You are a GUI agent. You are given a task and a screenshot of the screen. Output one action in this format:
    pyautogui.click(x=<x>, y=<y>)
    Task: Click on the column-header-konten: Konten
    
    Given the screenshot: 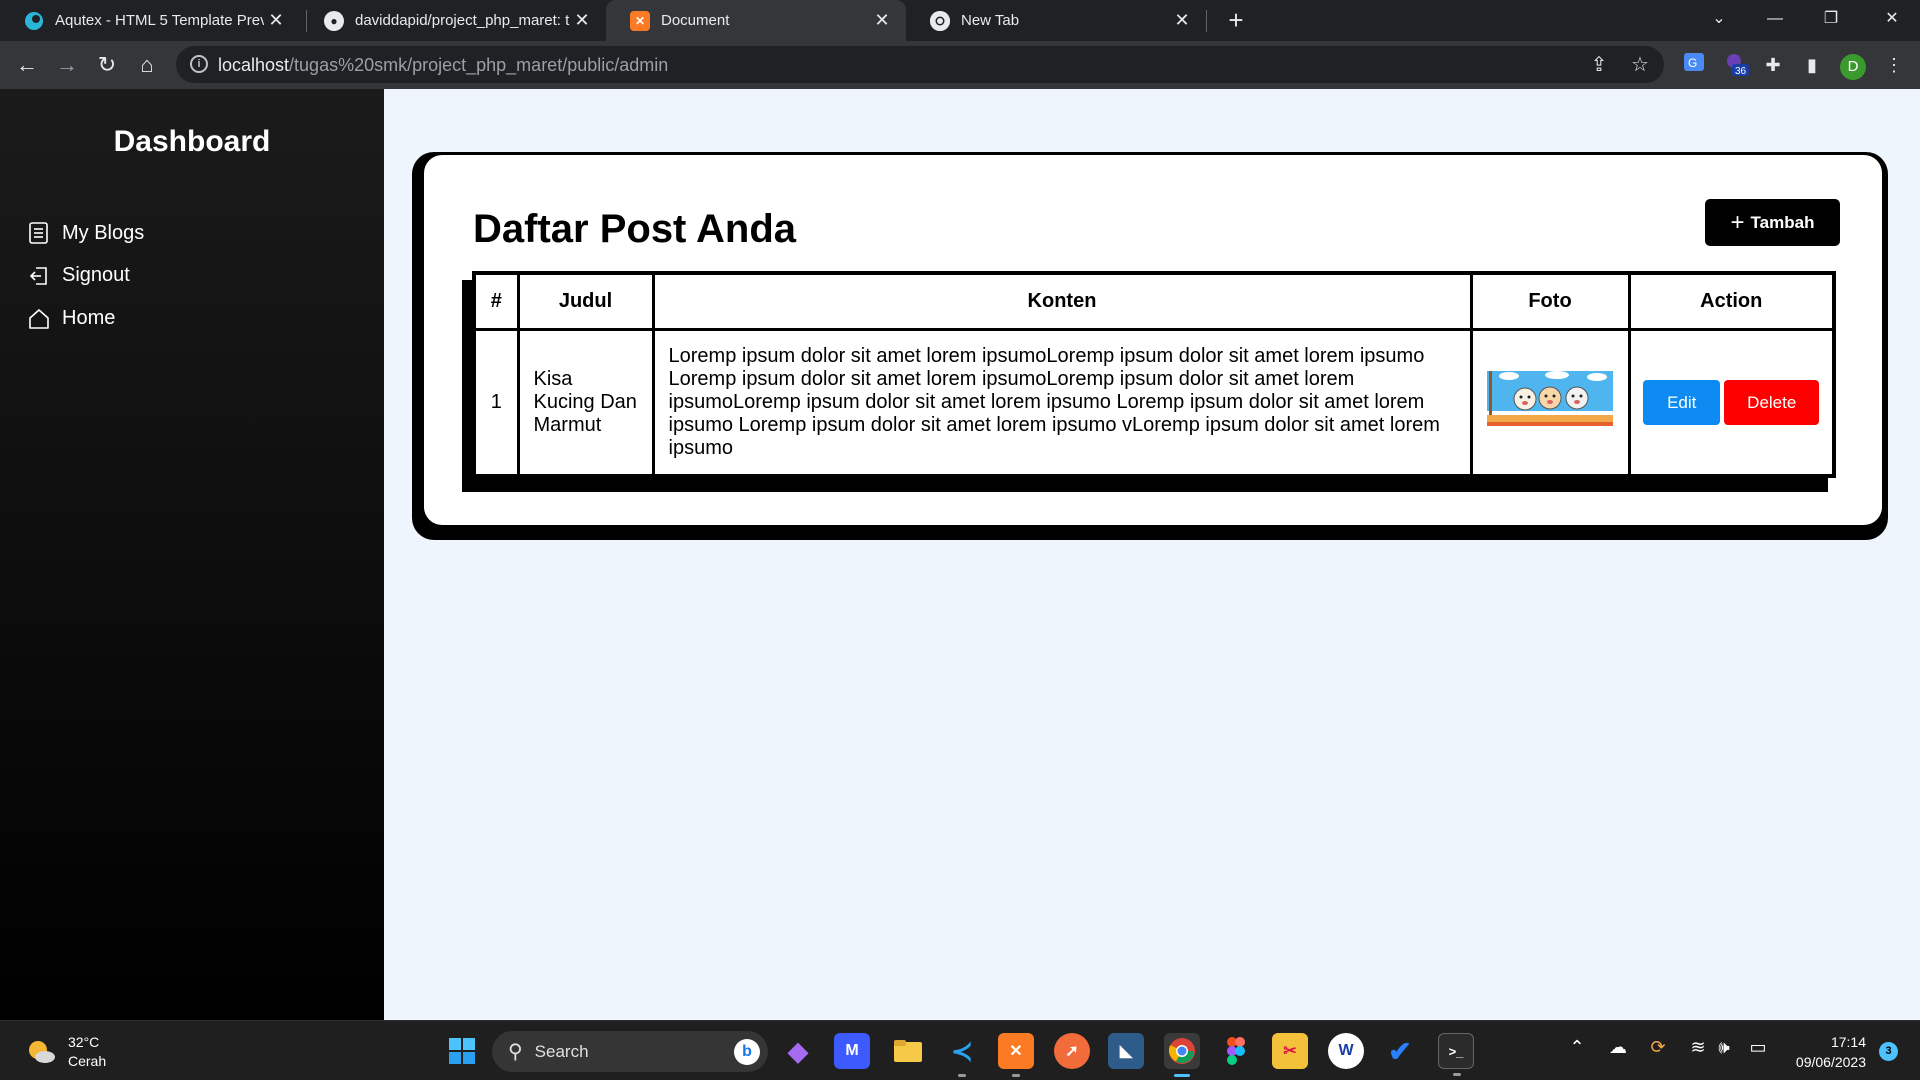 What is the action you would take?
    pyautogui.click(x=1062, y=301)
    